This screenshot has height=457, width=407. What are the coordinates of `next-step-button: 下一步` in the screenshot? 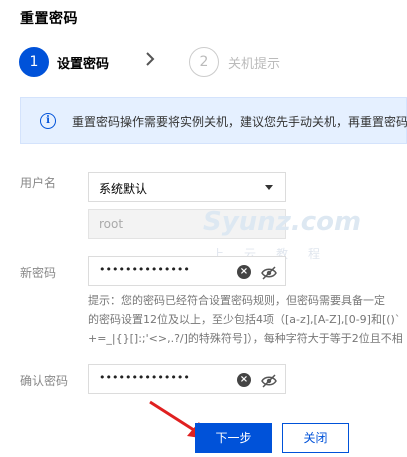 It's located at (233, 438).